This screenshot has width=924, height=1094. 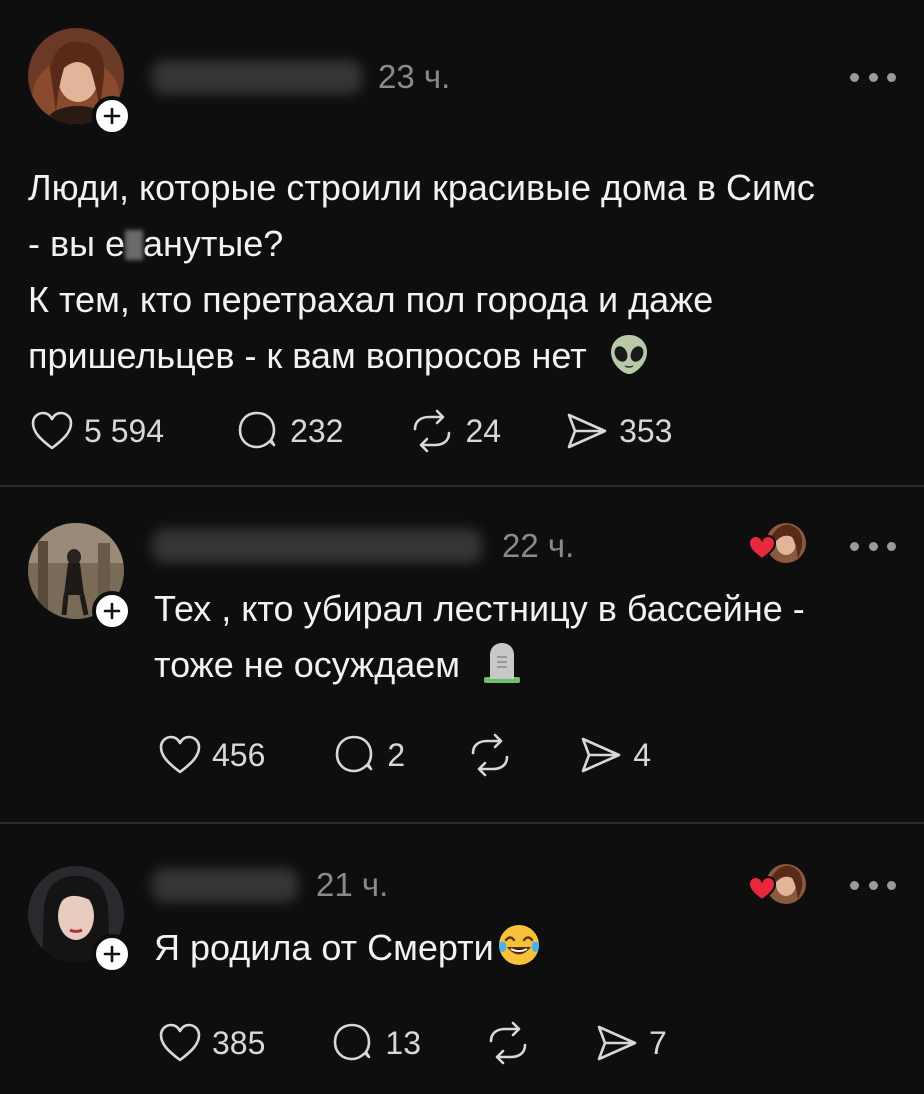 I want to click on reply-button: 232, so click(x=289, y=431).